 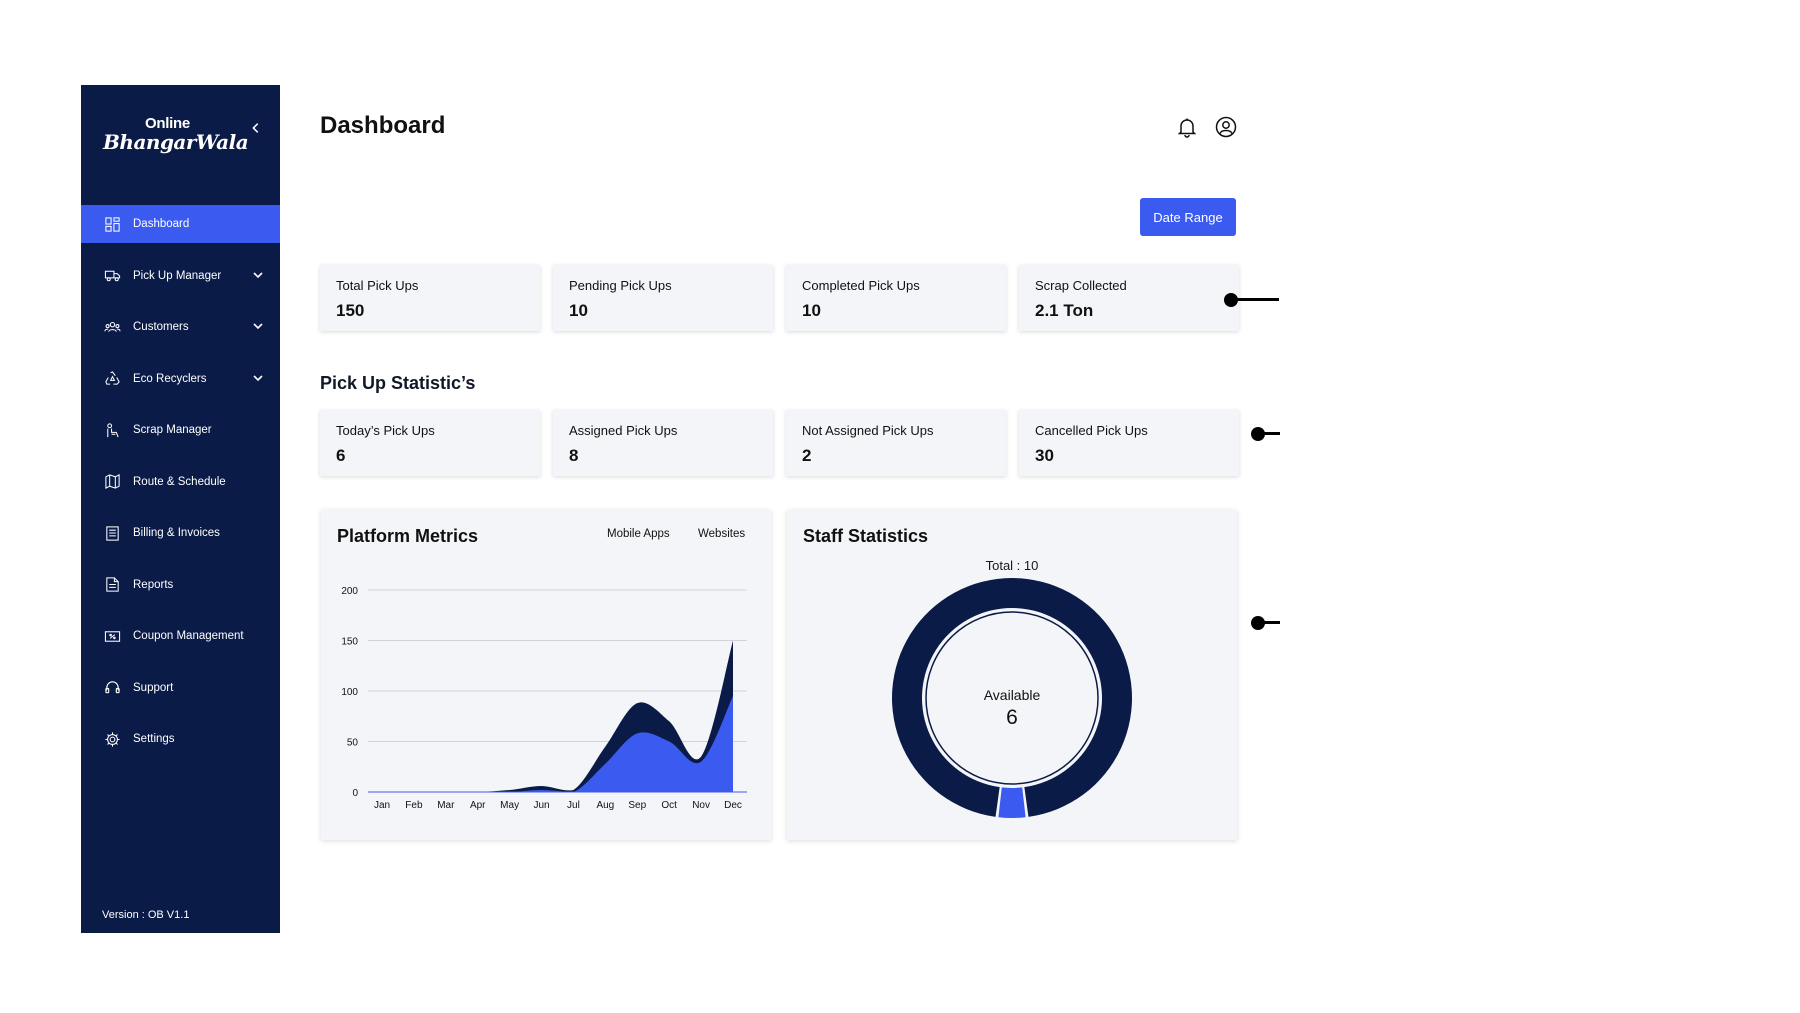 What do you see at coordinates (154, 739) in the screenshot?
I see `sidebar-item-label: Settings` at bounding box center [154, 739].